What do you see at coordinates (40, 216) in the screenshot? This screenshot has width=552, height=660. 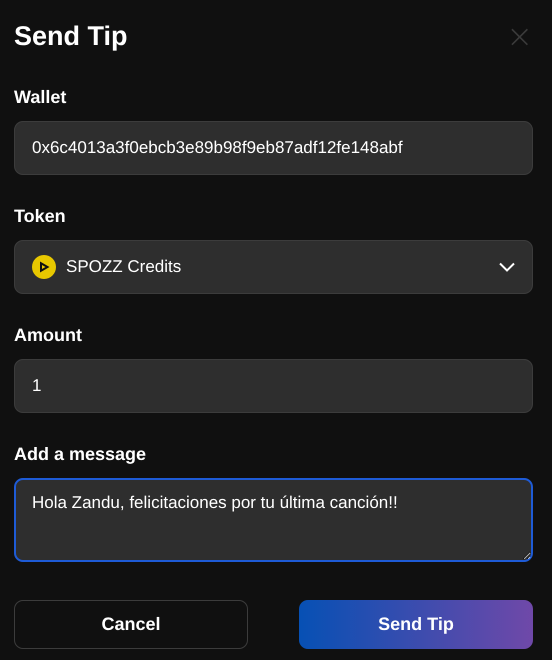 I see `field-label: Token` at bounding box center [40, 216].